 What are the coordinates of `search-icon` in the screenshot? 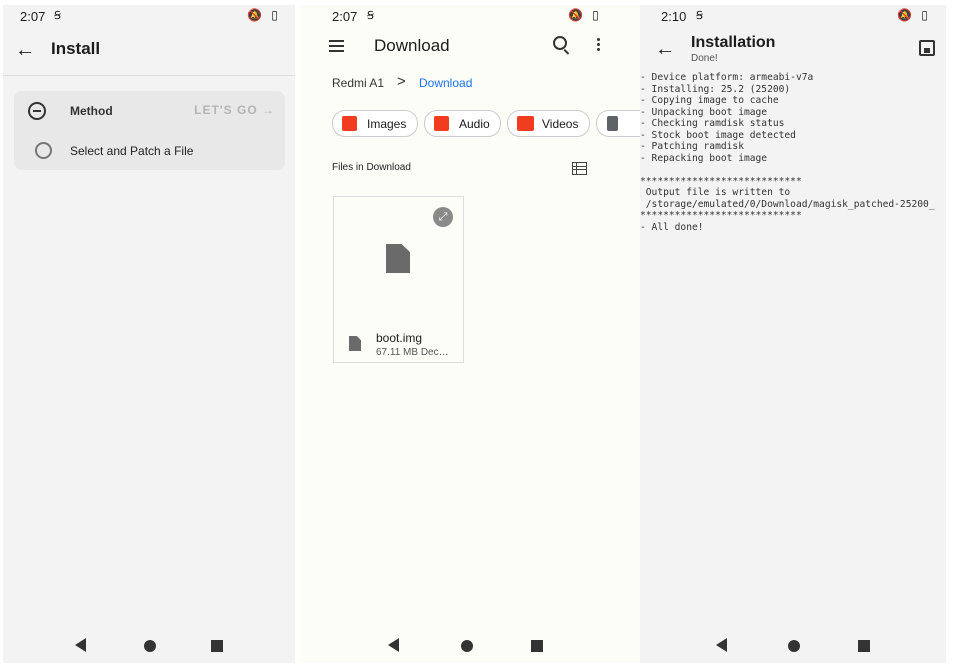 It's located at (560, 43).